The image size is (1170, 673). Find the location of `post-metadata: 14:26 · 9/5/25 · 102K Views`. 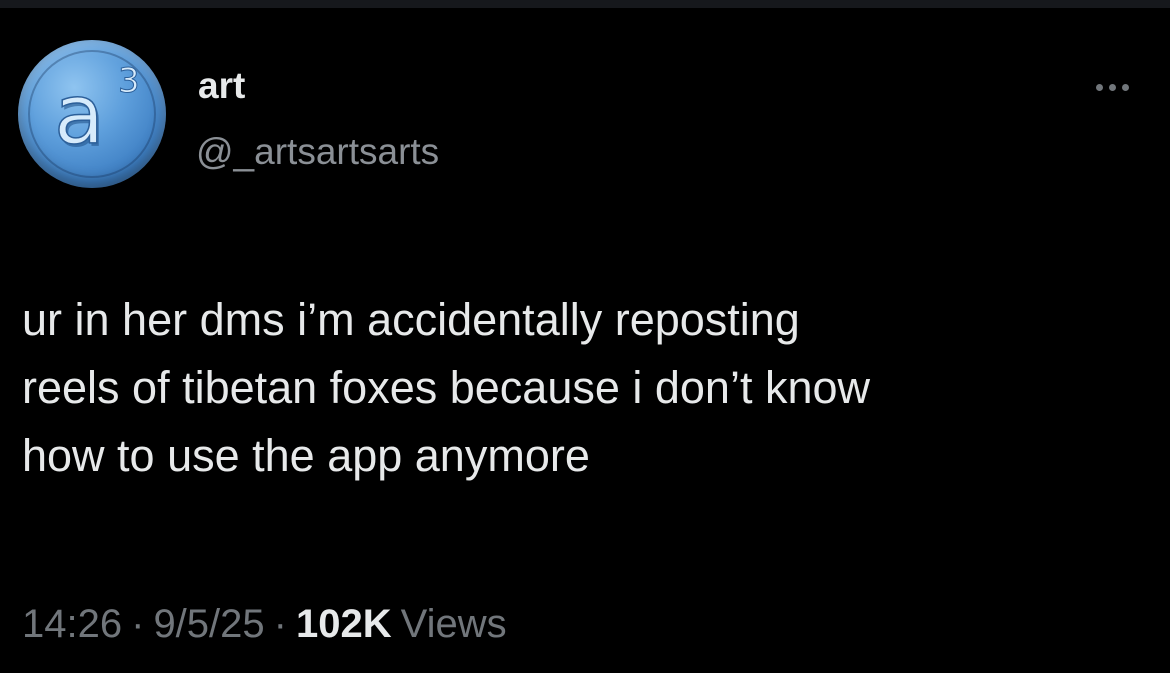

post-metadata: 14:26 · 9/5/25 · 102K Views is located at coordinates (264, 624).